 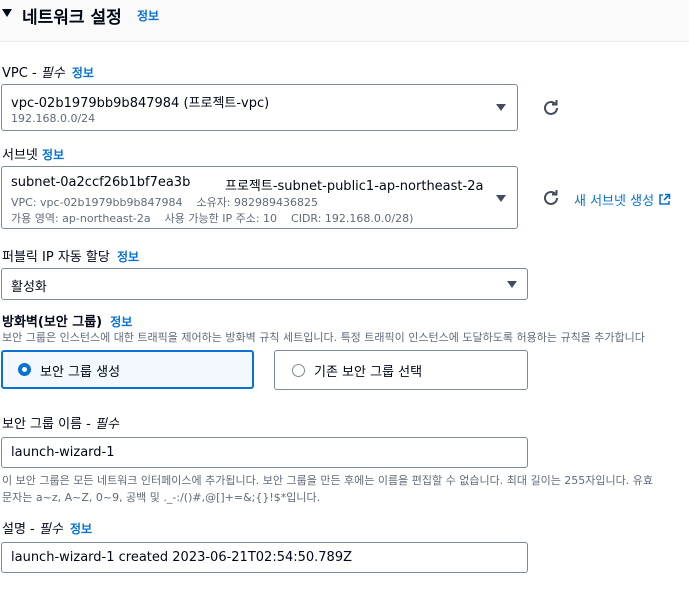 I want to click on subnet-name: 프로젝트-subnet-public1-ap-northeast-2a, so click(x=354, y=186).